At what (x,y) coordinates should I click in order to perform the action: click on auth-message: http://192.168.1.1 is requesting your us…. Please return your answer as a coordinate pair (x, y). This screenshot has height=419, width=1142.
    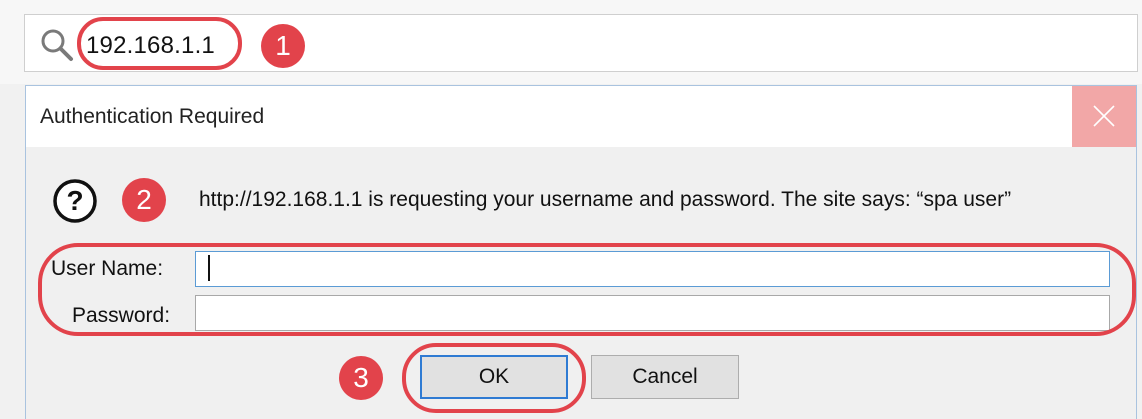
    Looking at the image, I should click on (605, 199).